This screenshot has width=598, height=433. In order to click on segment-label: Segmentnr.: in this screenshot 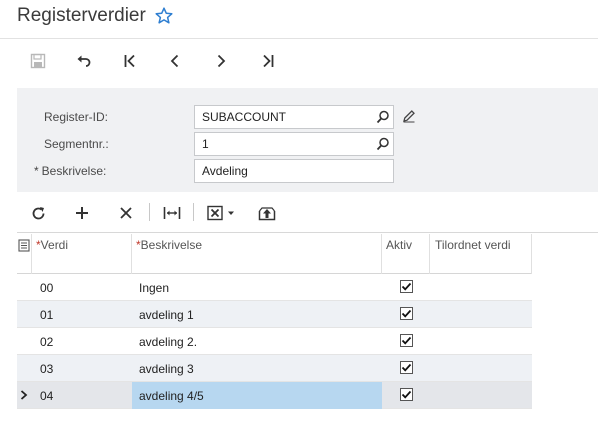, I will do `click(76, 144)`.